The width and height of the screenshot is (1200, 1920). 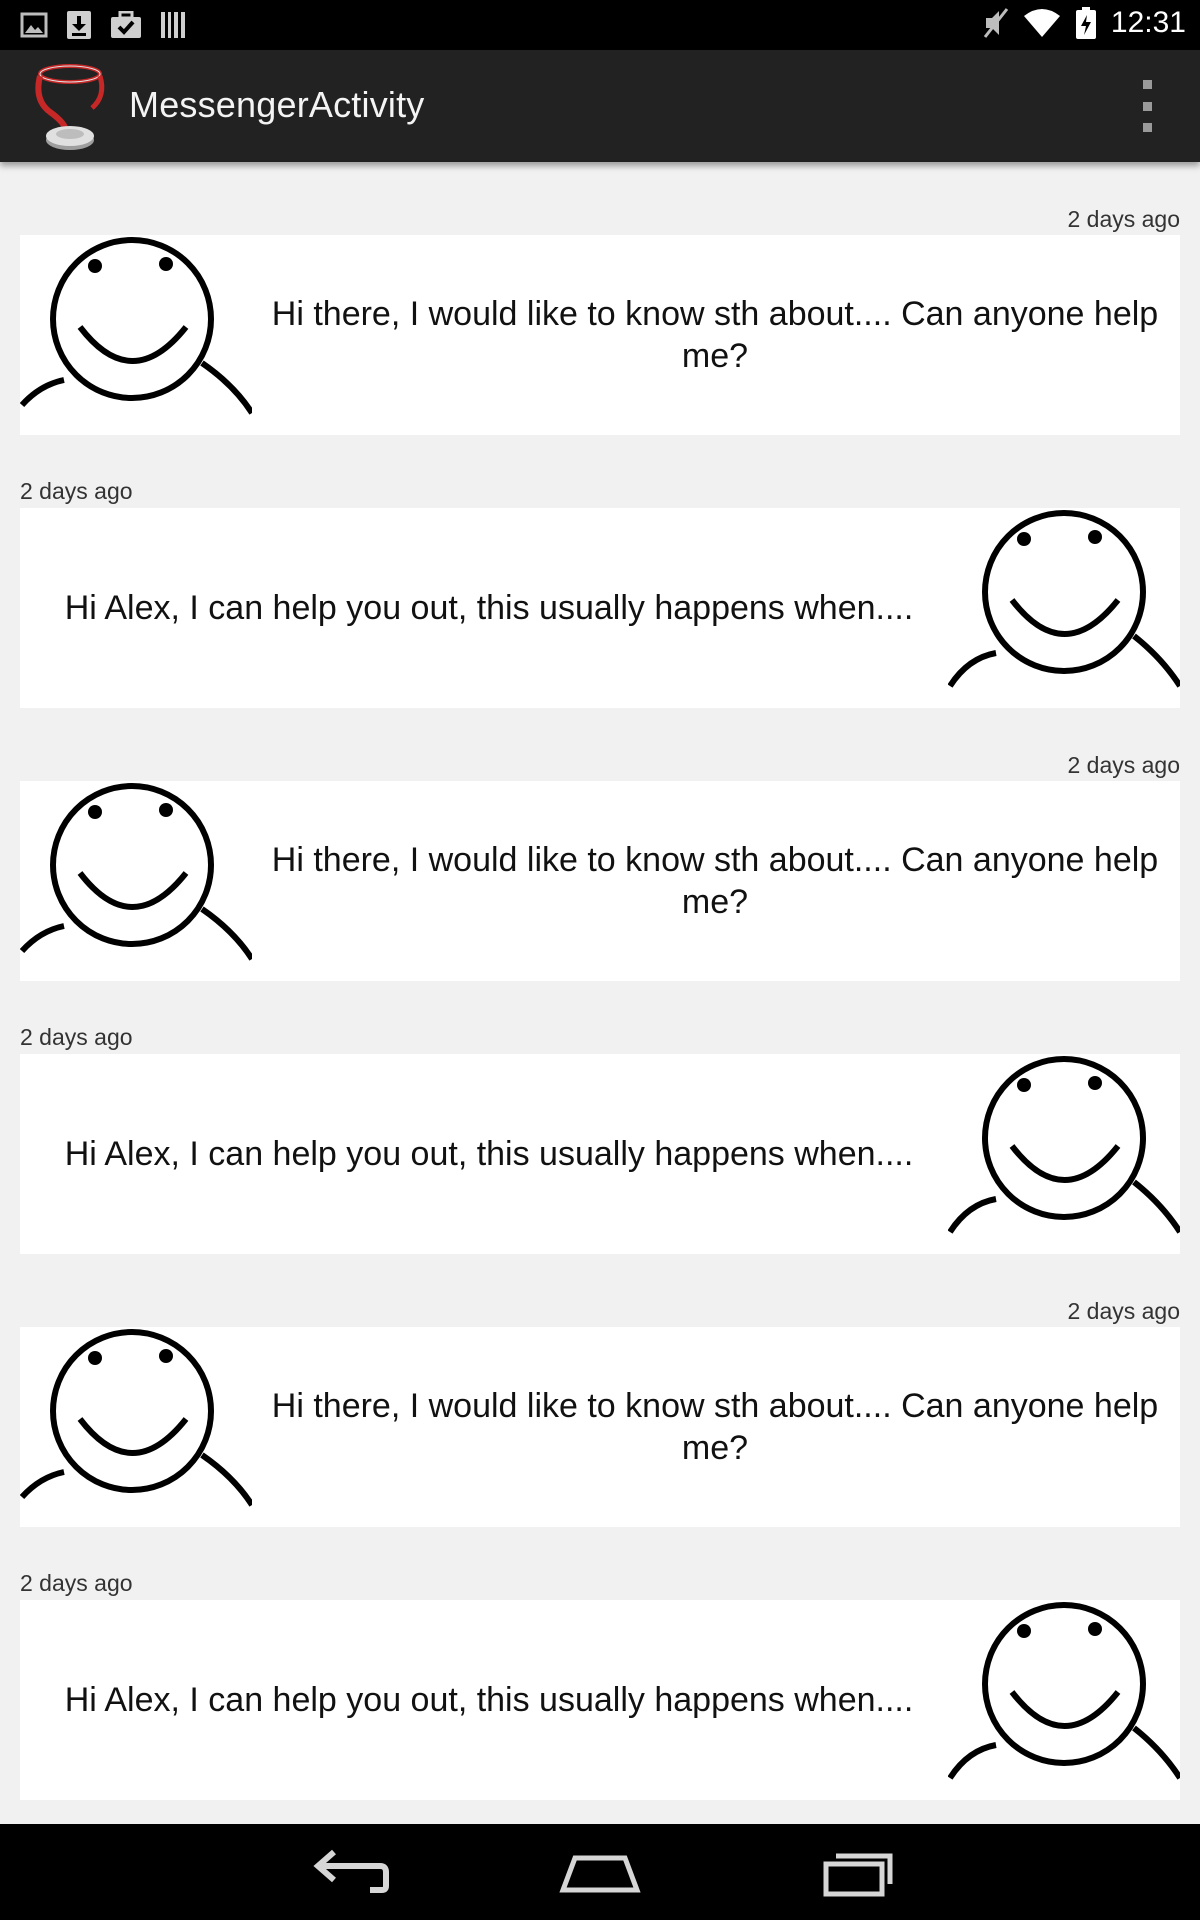 I want to click on overflow-menu-icon, so click(x=1147, y=84).